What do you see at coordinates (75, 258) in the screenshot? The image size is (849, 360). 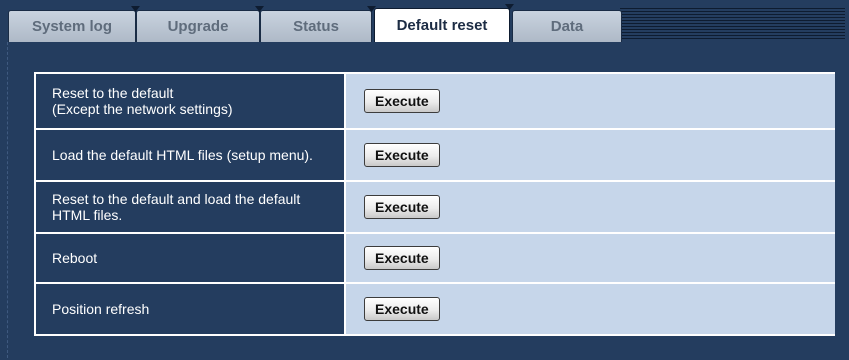 I see `row-label-text: Reboot` at bounding box center [75, 258].